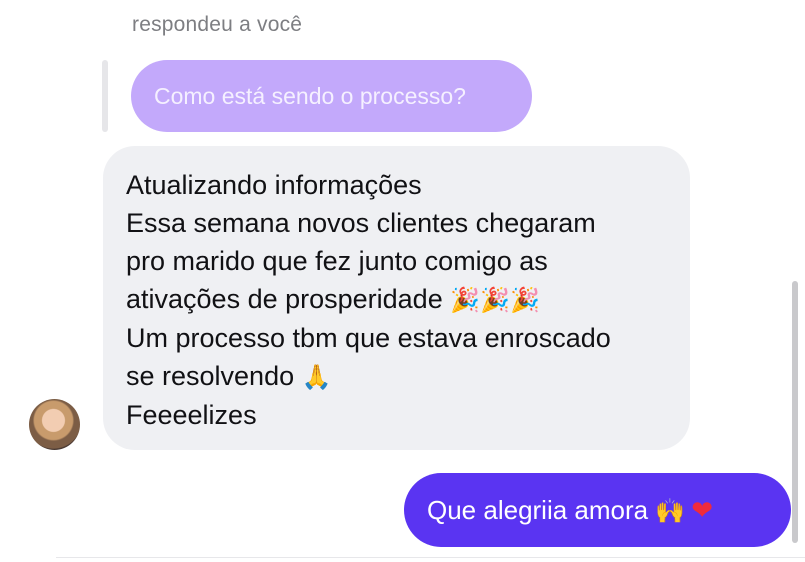 The image size is (805, 562). What do you see at coordinates (361, 223) in the screenshot?
I see `message-line: Essa semana novos clientes chegaram` at bounding box center [361, 223].